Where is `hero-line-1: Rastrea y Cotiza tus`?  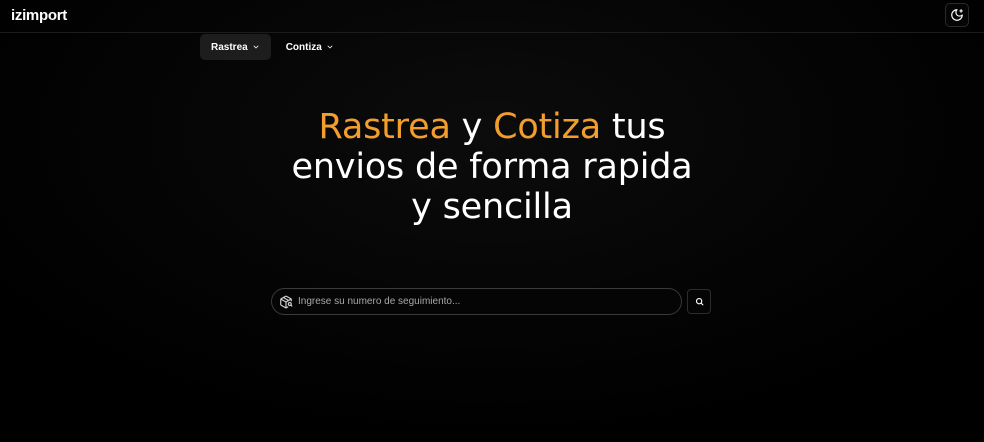
hero-line-1: Rastrea y Cotiza tus is located at coordinates (492, 127).